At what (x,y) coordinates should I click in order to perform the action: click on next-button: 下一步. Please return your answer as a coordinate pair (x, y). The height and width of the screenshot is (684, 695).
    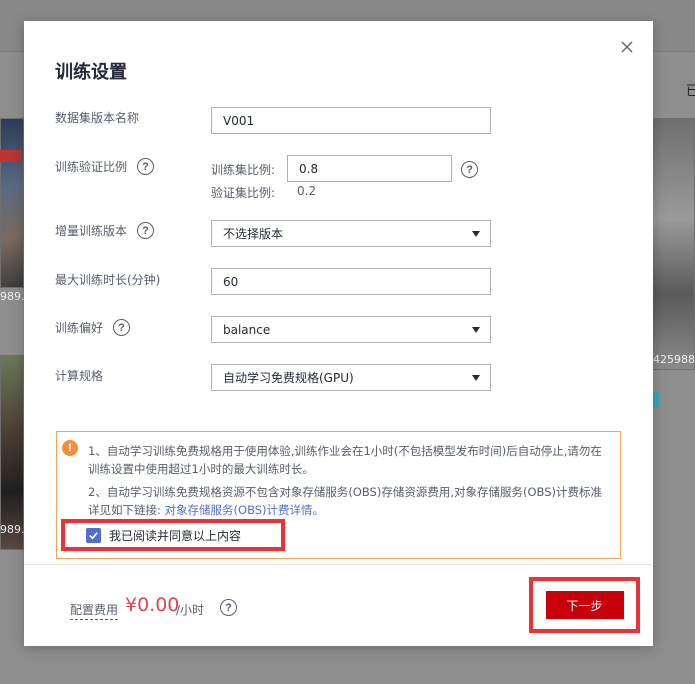
    Looking at the image, I should click on (584, 605).